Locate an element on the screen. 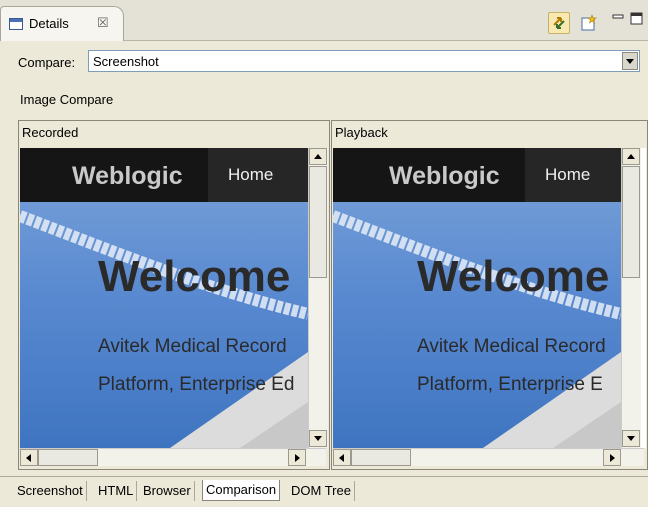 The width and height of the screenshot is (648, 507). pane-label: Recorded is located at coordinates (50, 132).